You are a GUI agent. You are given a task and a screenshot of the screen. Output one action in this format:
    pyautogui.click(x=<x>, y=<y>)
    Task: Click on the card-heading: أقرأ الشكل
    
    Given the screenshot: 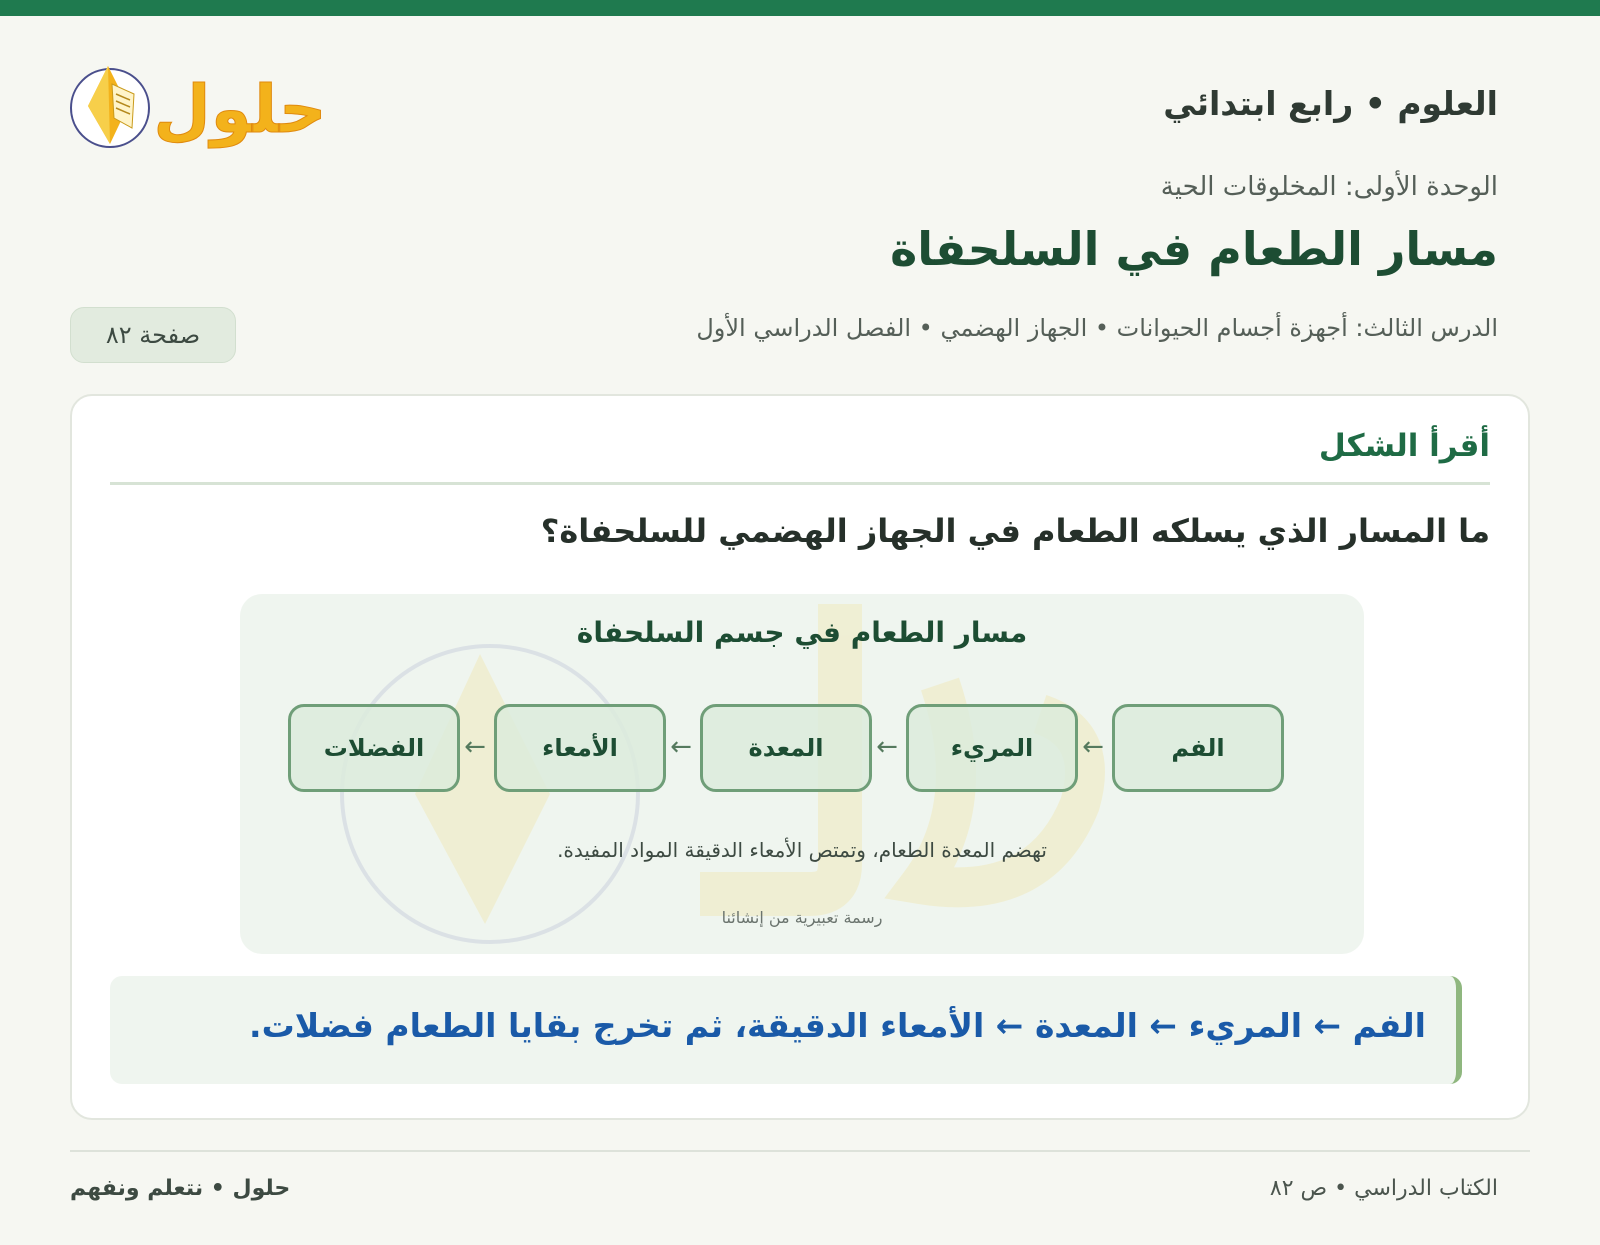 What is the action you would take?
    pyautogui.click(x=1404, y=446)
    